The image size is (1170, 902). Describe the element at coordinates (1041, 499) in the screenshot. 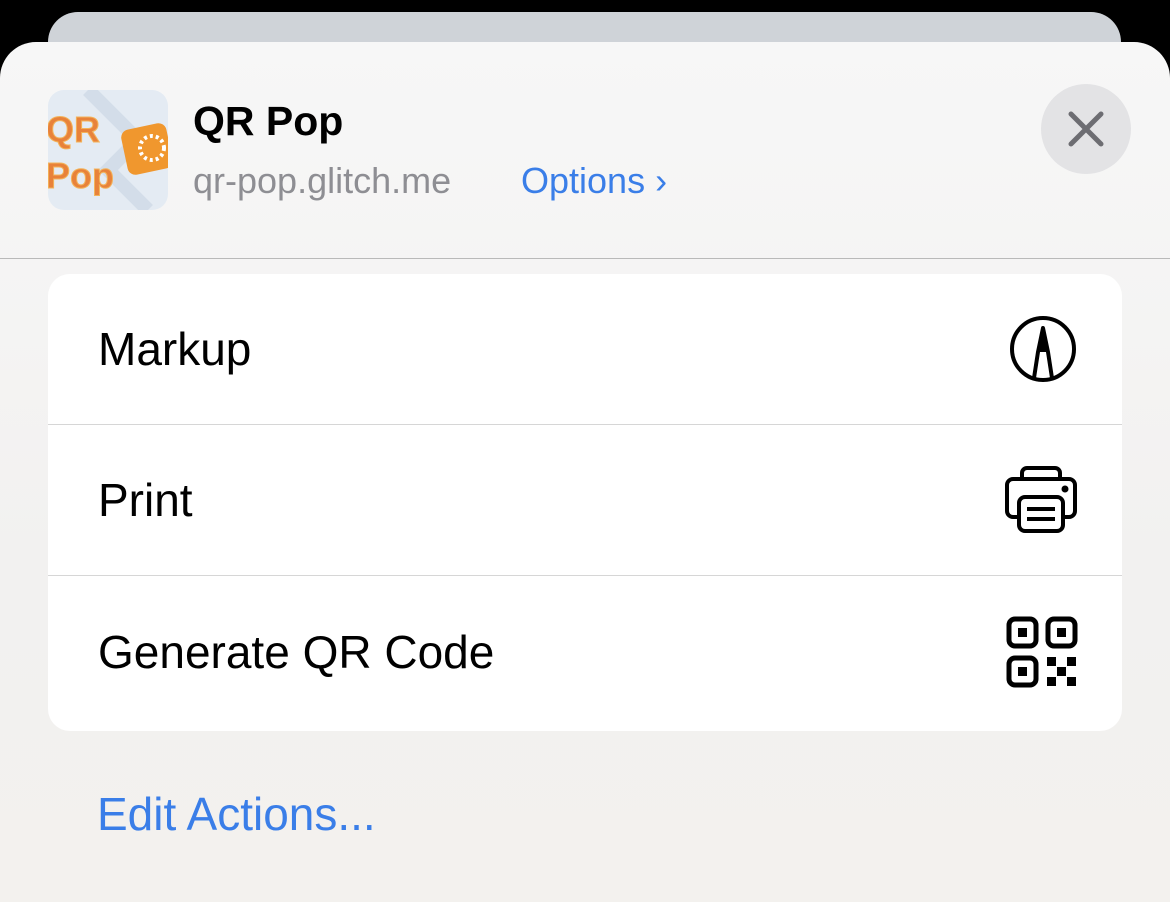

I see `printer-icon` at that location.